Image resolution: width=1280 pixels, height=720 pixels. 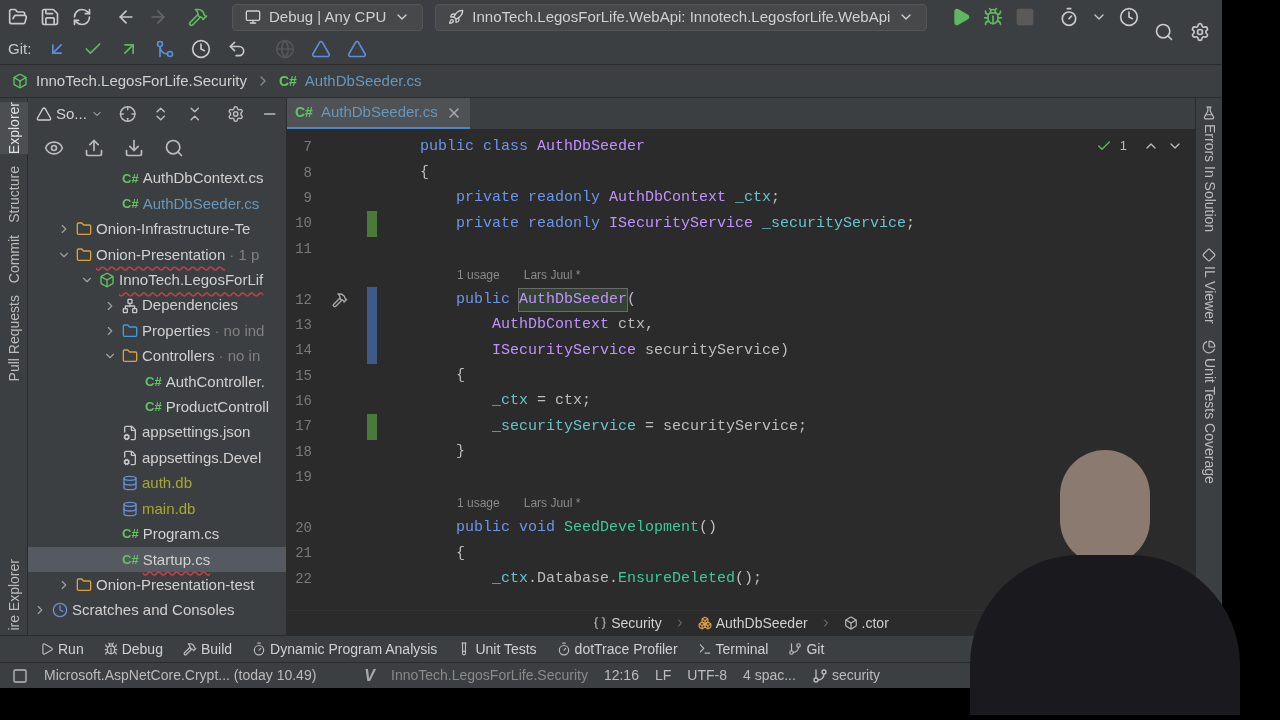 I want to click on save-icon, so click(x=50, y=17).